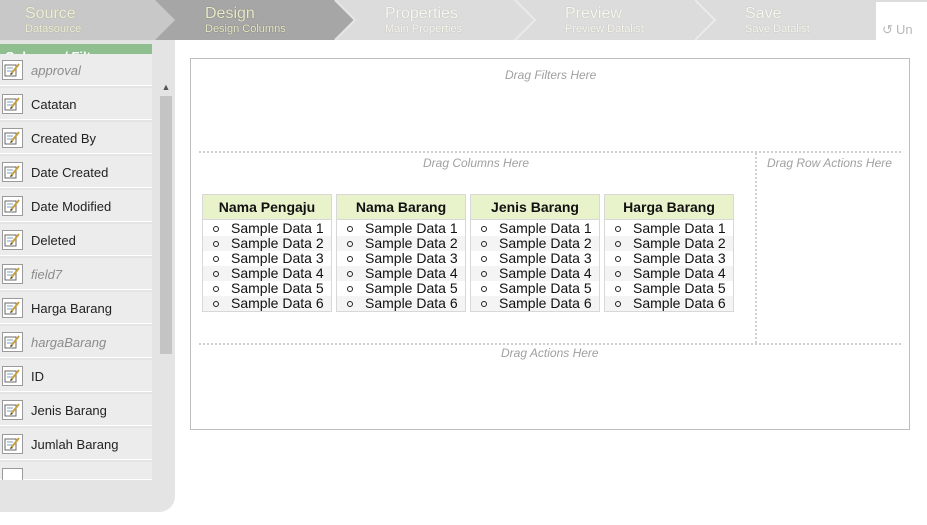 The height and width of the screenshot is (525, 927). I want to click on palette-field-item: Harga Barang, so click(76, 308).